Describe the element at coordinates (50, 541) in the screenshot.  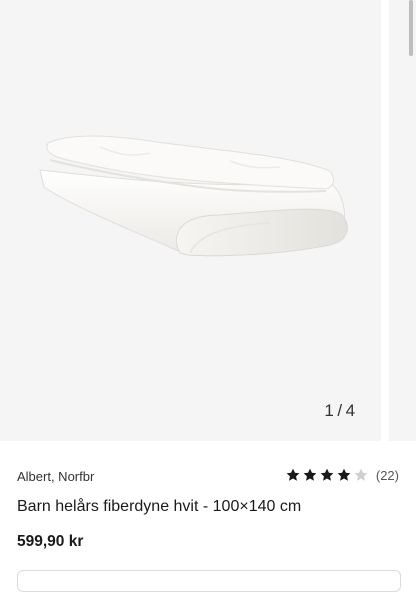
I see `product-price: 599,90 kr` at that location.